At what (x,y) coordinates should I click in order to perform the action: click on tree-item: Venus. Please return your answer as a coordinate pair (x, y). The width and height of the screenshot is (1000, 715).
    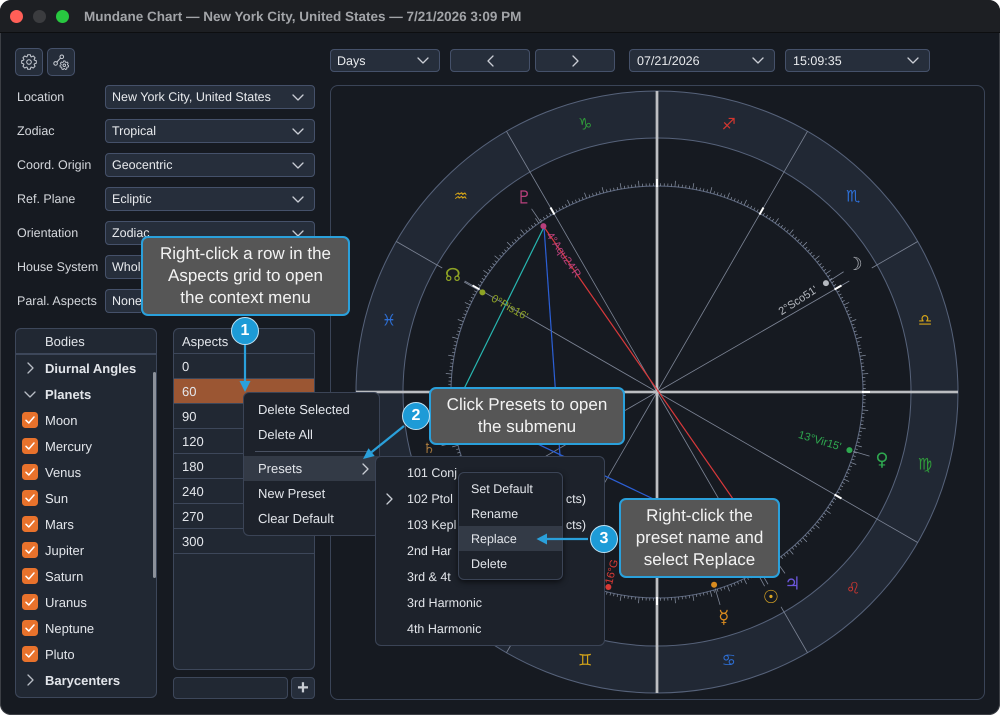
    Looking at the image, I should click on (86, 472).